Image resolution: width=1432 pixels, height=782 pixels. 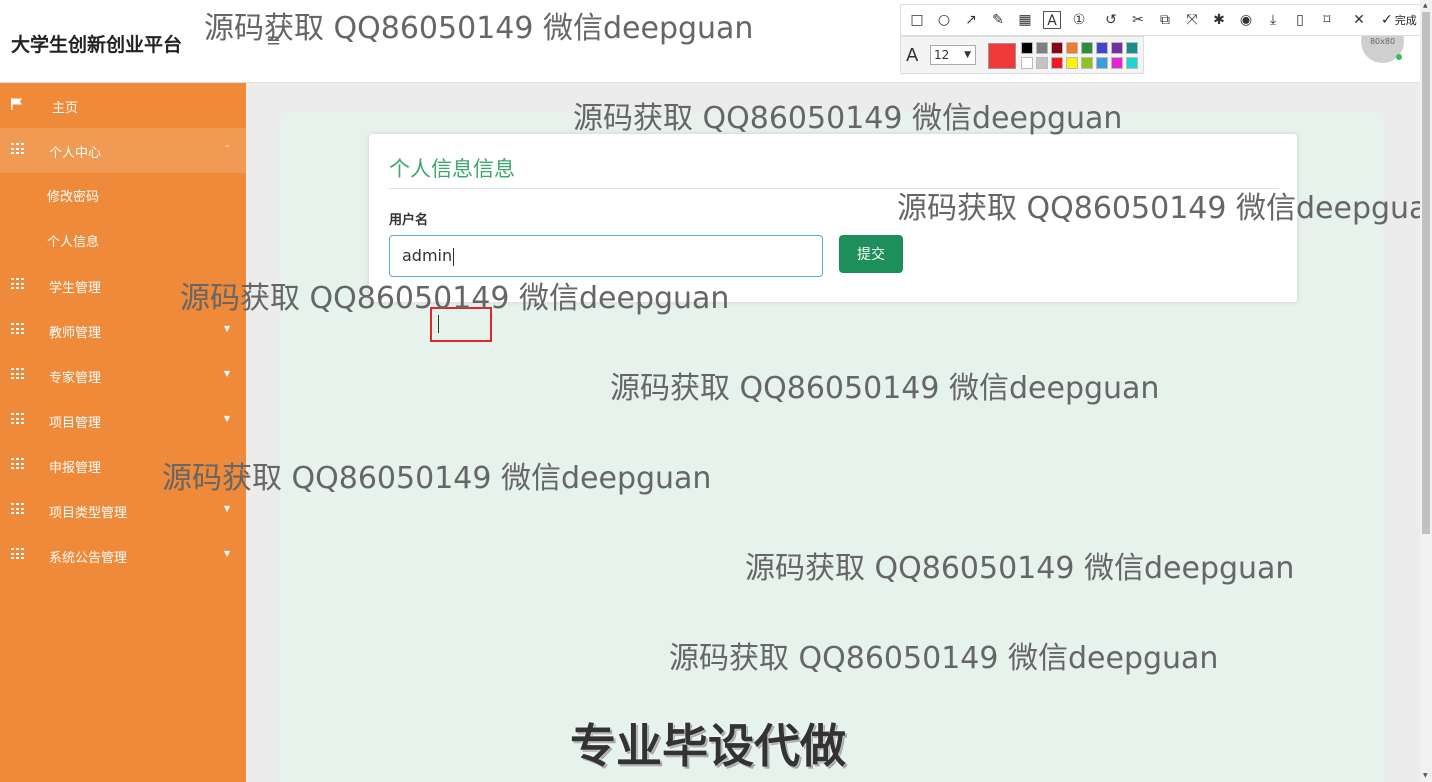 What do you see at coordinates (123, 420) in the screenshot?
I see `sidebar-item-project-management: 项目管理 ▼` at bounding box center [123, 420].